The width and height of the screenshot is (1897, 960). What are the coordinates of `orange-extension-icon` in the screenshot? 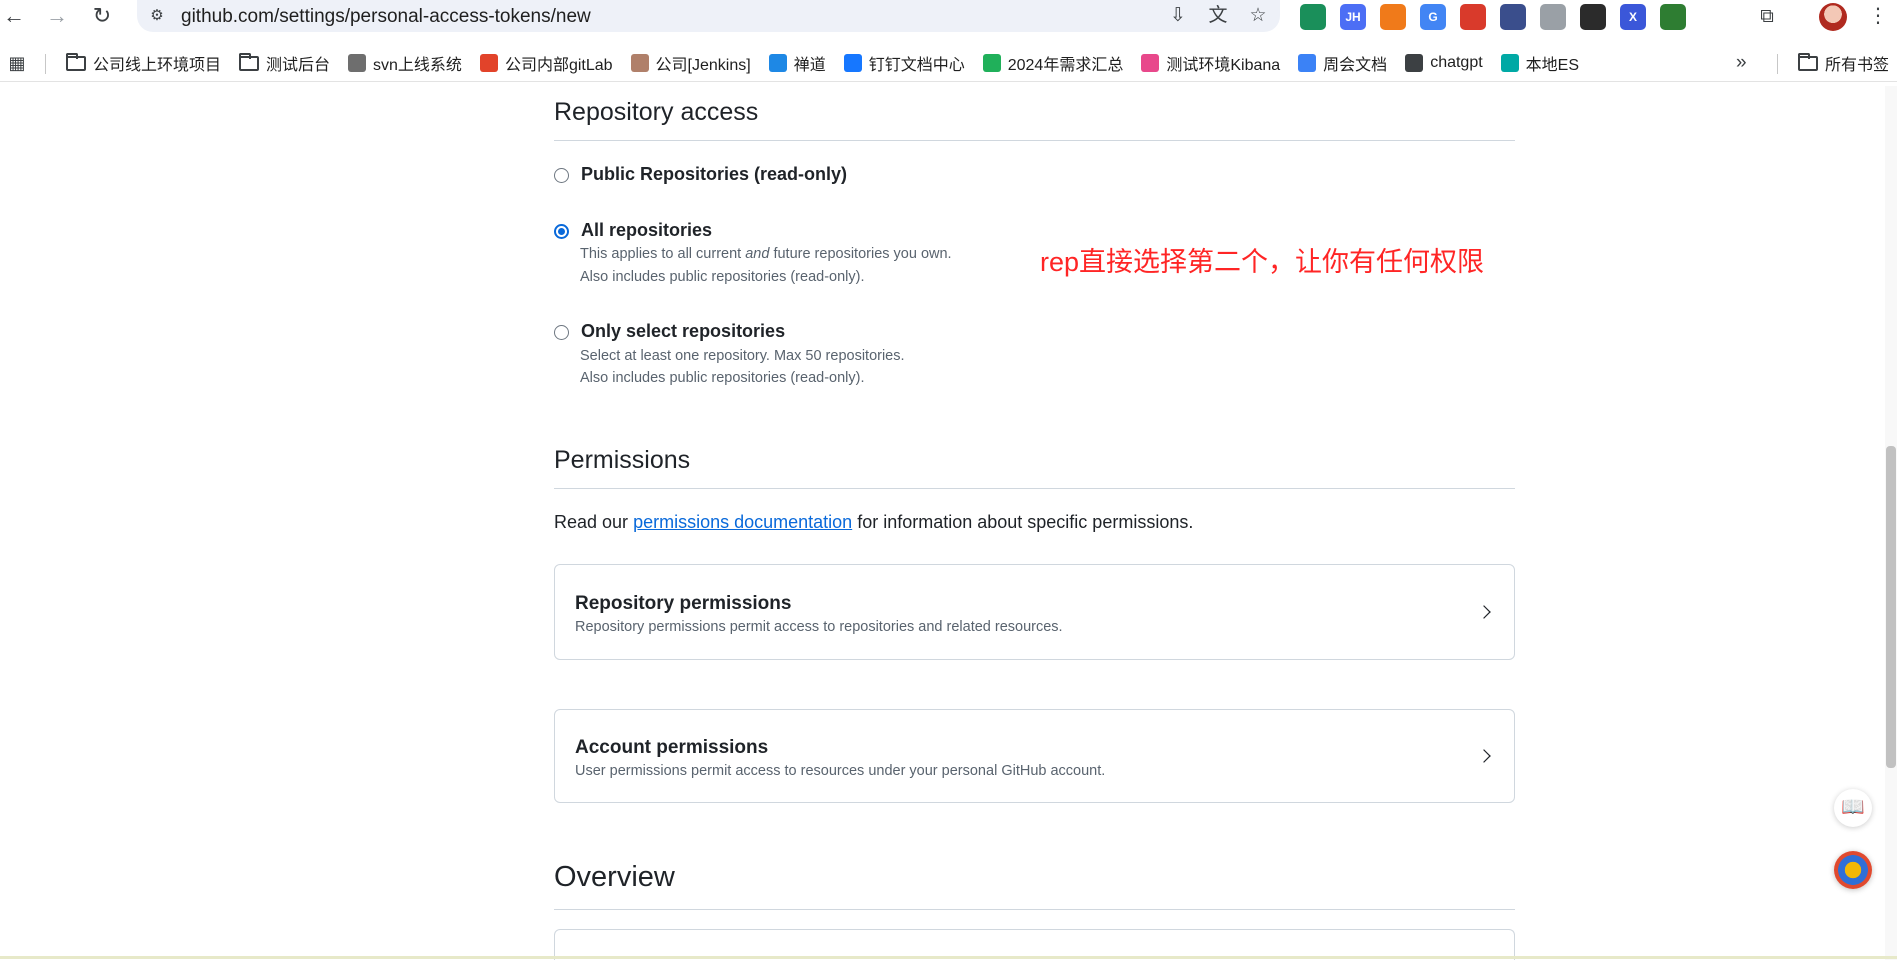 It's located at (1393, 17).